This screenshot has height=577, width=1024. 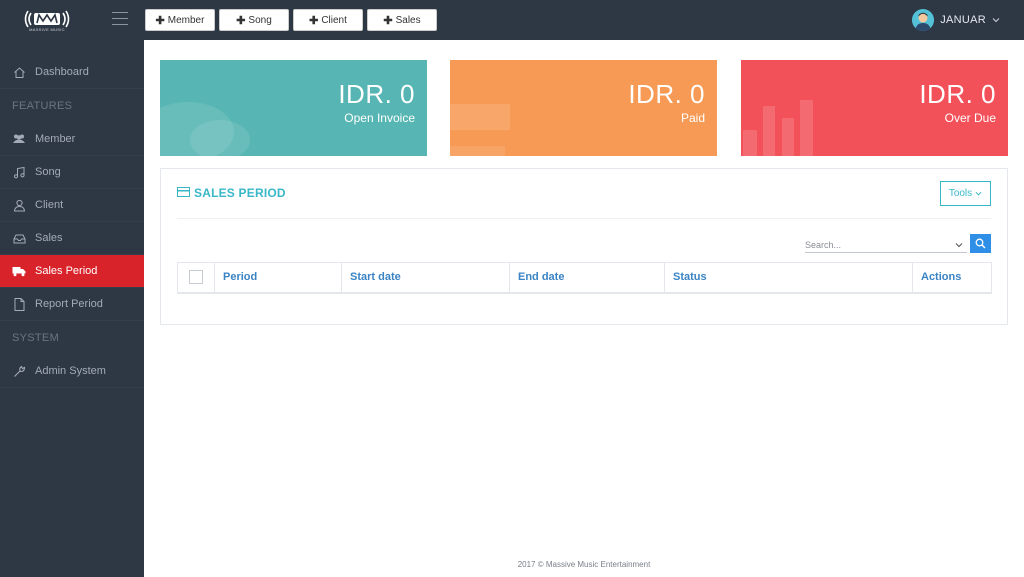 I want to click on sidebar-item-label: Dashboard, so click(x=62, y=72).